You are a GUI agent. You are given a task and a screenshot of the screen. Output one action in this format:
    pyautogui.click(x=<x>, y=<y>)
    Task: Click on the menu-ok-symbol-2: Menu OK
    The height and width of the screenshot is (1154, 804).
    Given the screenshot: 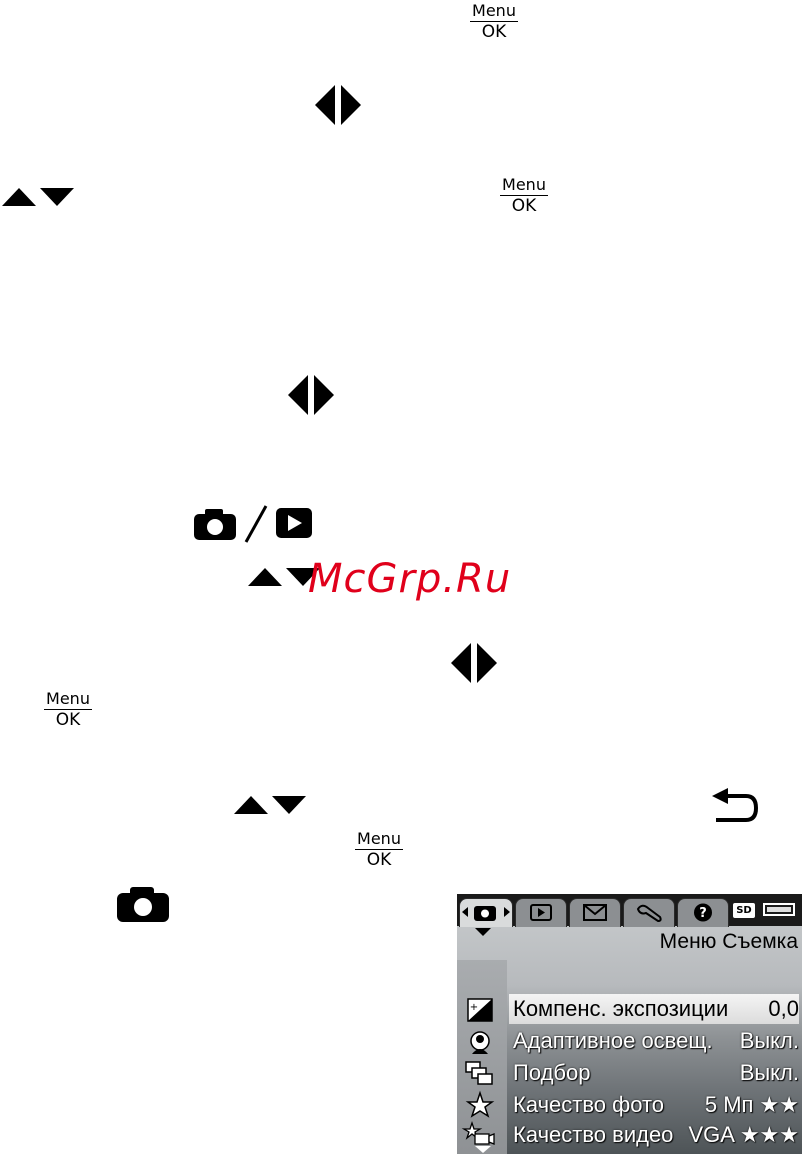 What is the action you would take?
    pyautogui.click(x=524, y=195)
    